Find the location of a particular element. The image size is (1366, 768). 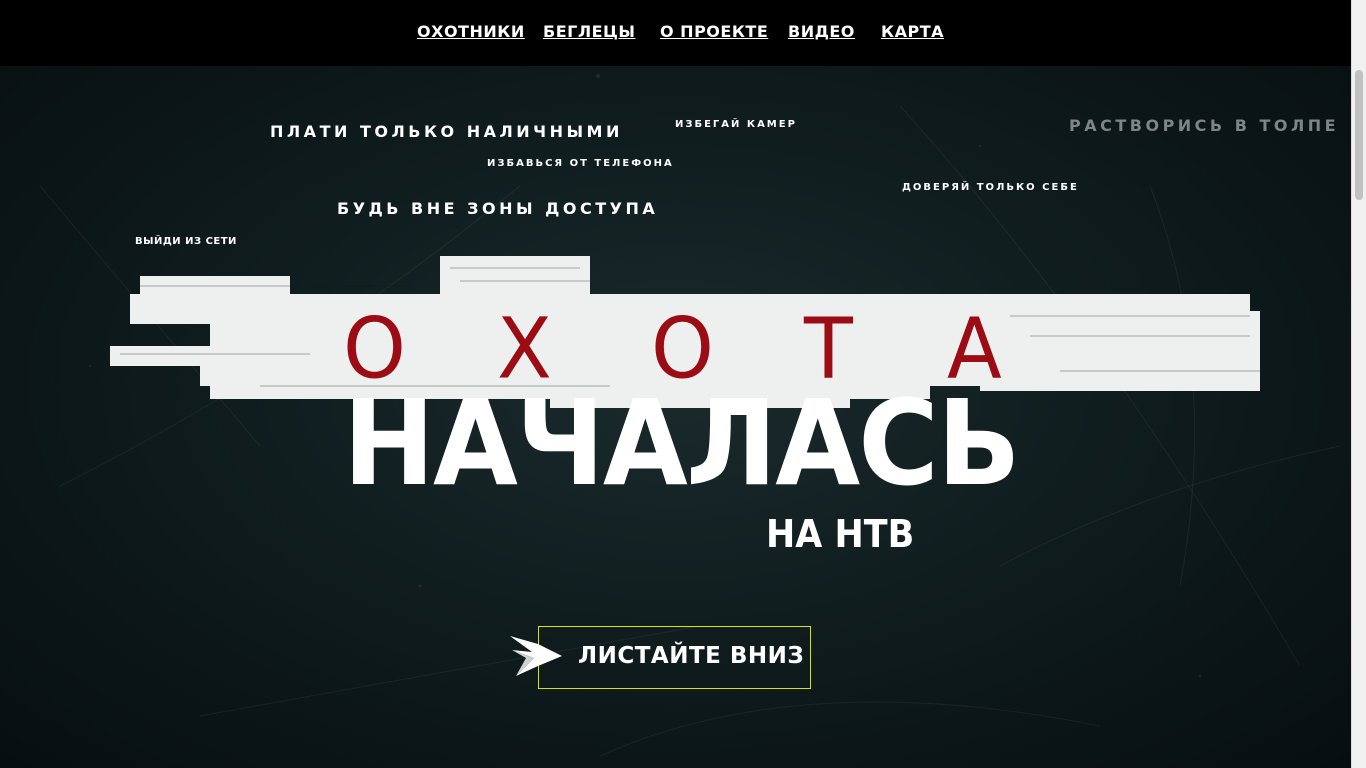

top-navigation: ОХОТНИКИ БЕГЛЕЦЫ О ПРОЕКТЕ ВИДЕО КАРТА is located at coordinates (675, 33).